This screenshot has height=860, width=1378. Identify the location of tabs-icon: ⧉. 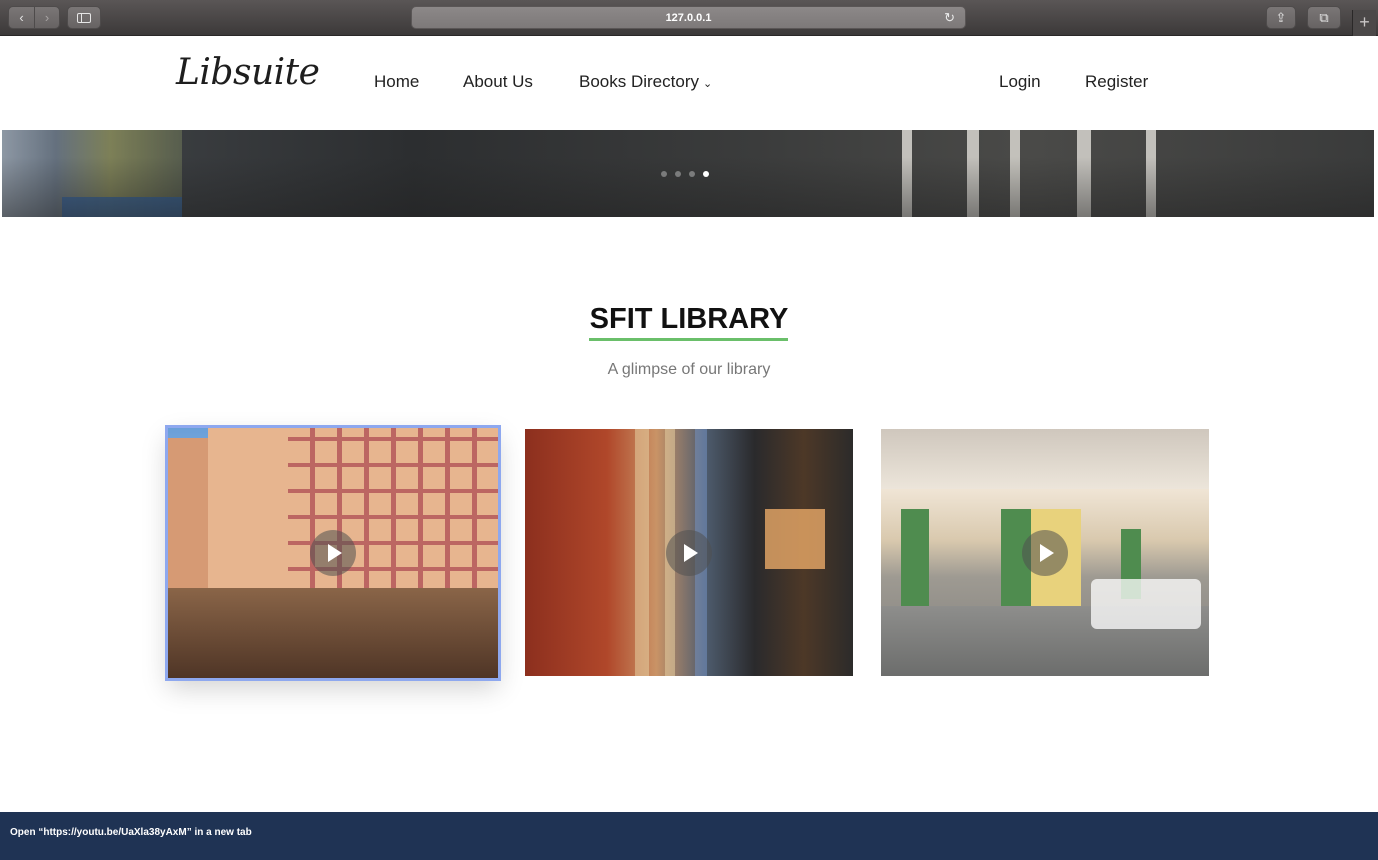
(1324, 17).